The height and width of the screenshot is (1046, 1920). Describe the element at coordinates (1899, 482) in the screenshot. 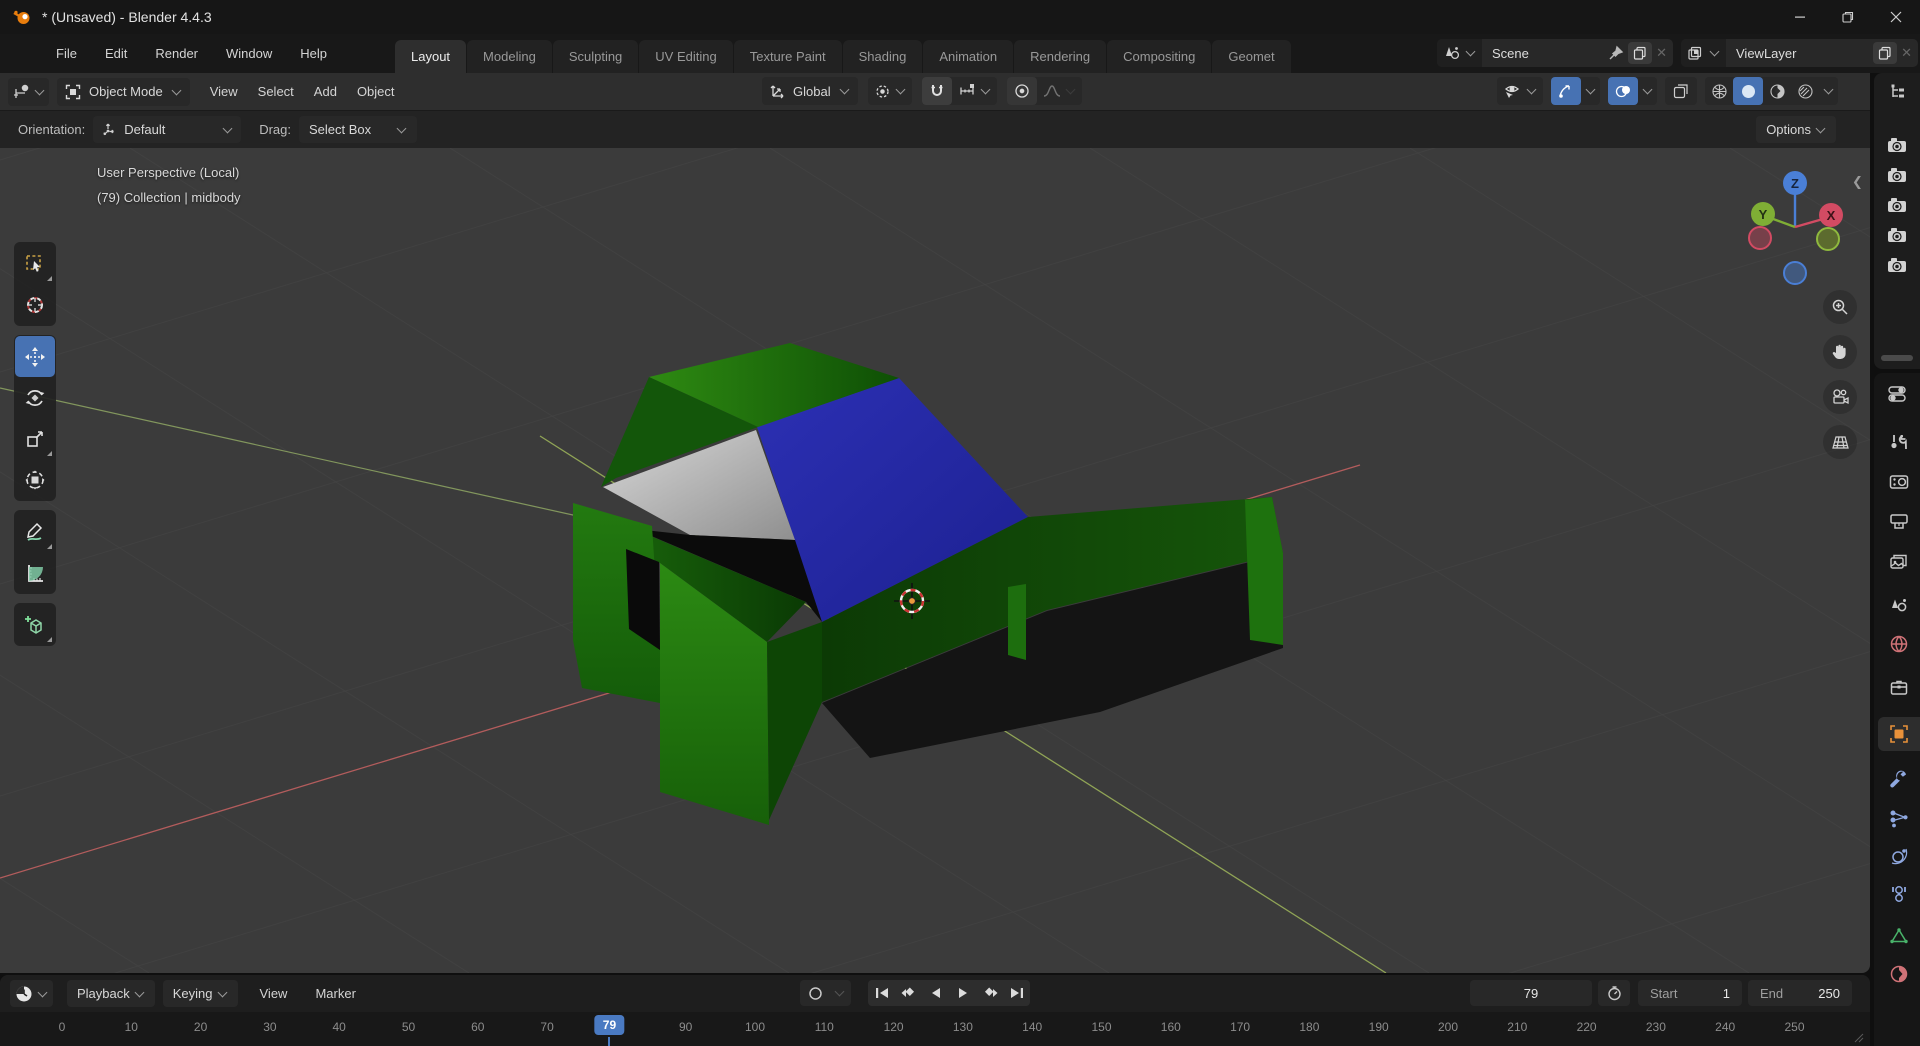

I see `properties-tab-render` at that location.